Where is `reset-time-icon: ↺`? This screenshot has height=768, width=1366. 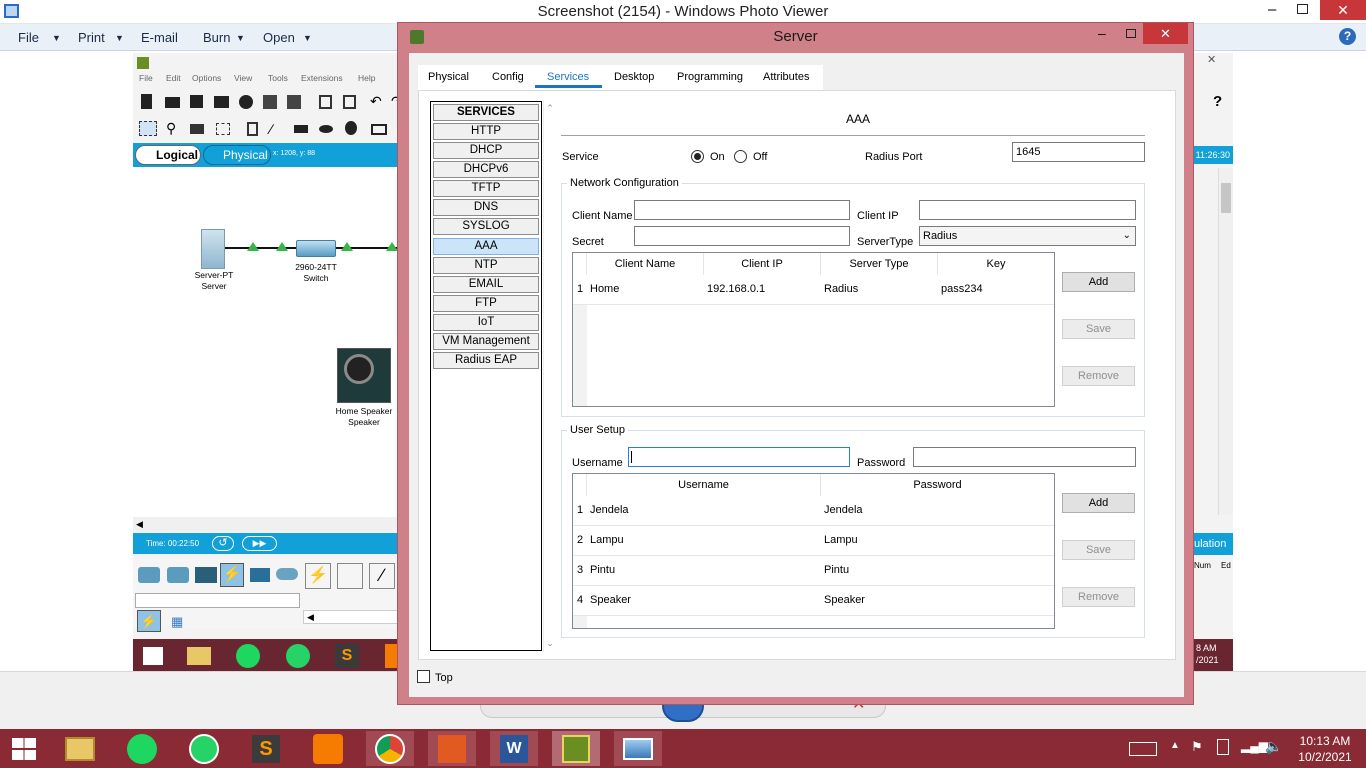
reset-time-icon: ↺ is located at coordinates (223, 543).